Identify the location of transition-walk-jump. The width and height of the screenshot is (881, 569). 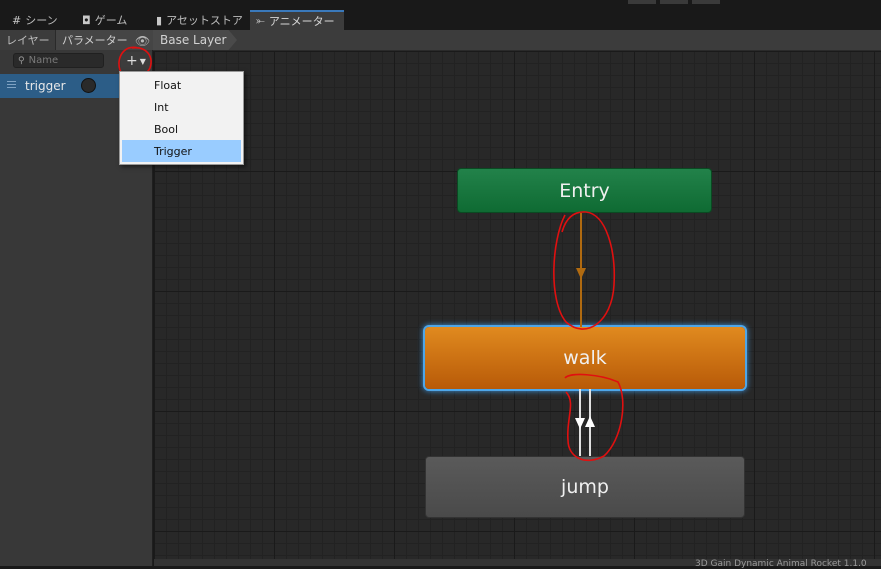
(580, 422).